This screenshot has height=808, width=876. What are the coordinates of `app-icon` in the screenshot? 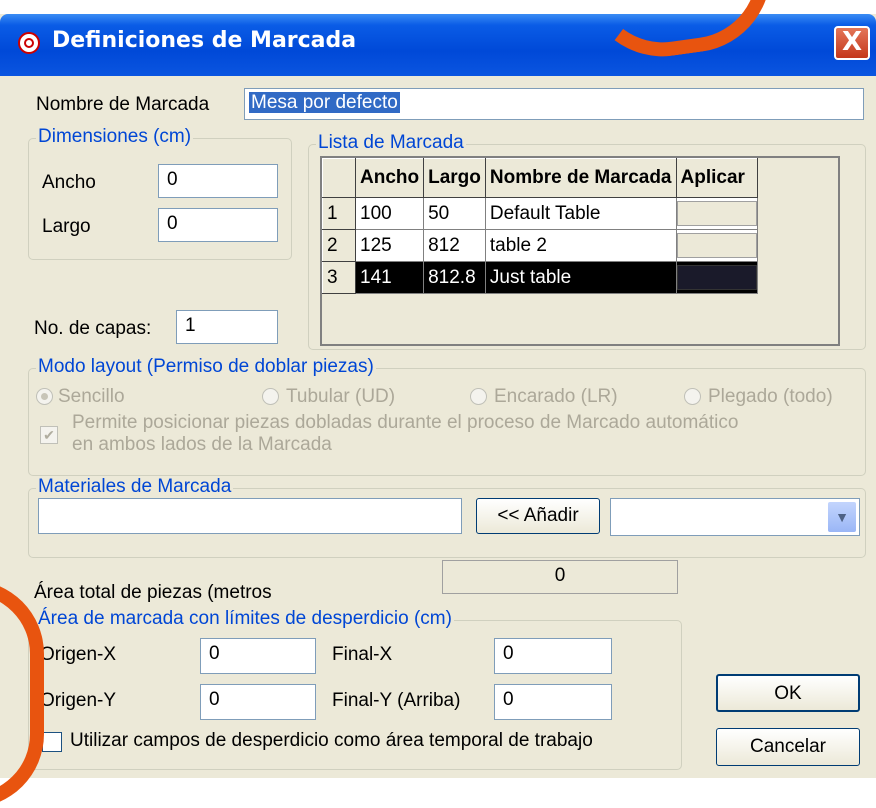 It's located at (29, 43).